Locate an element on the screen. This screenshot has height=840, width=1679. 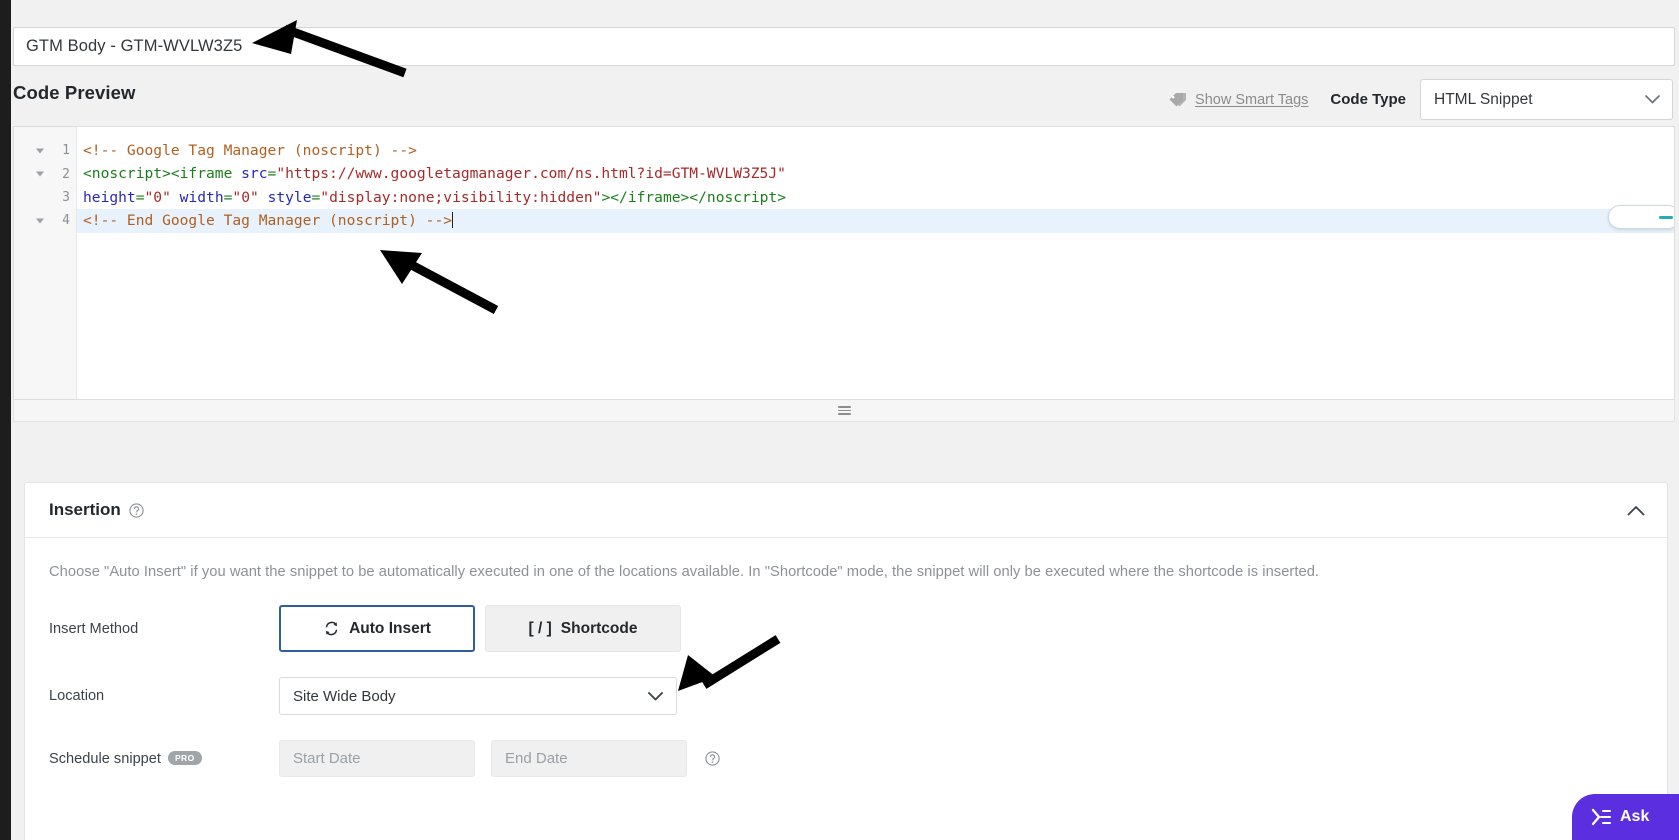
gutter-line: 4 is located at coordinates (45, 220).